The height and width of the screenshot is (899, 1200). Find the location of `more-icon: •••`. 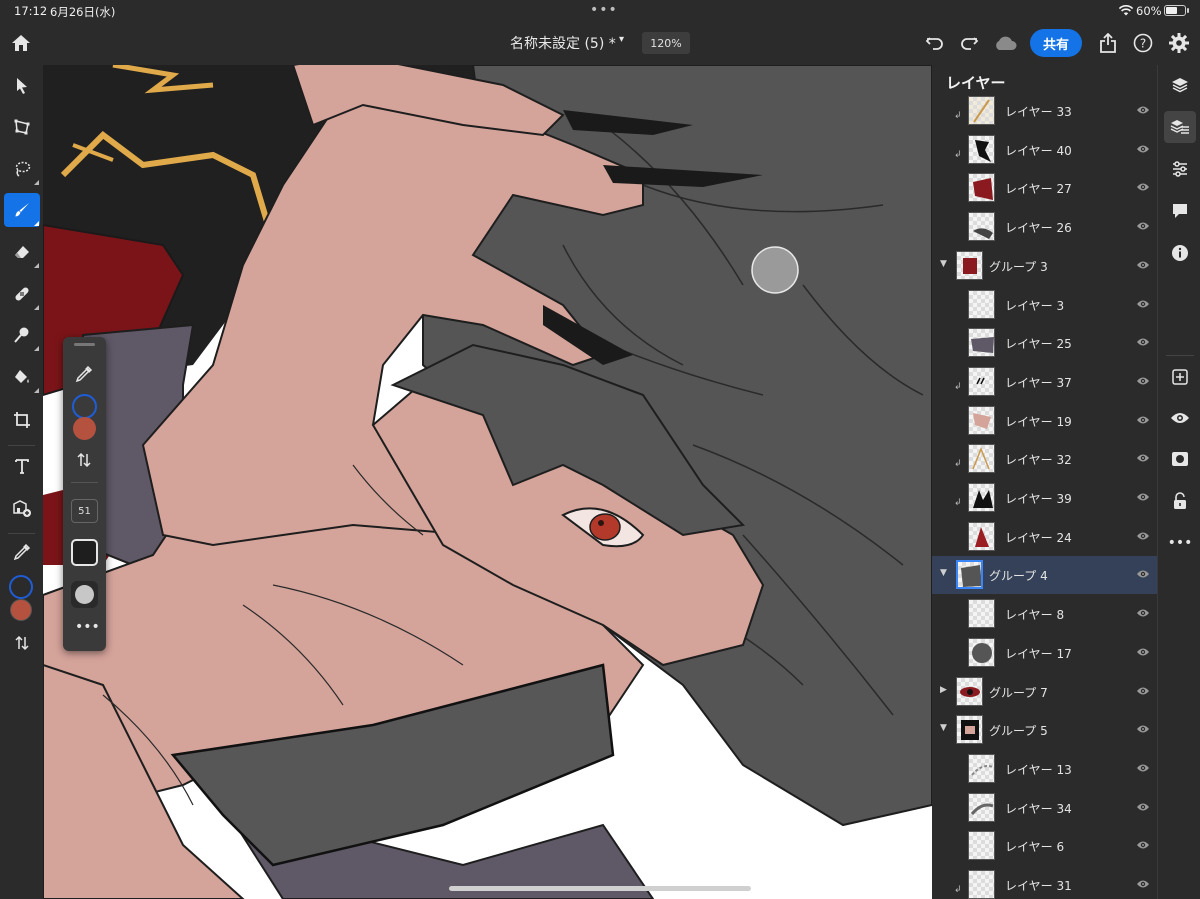

more-icon: ••• is located at coordinates (1180, 543).